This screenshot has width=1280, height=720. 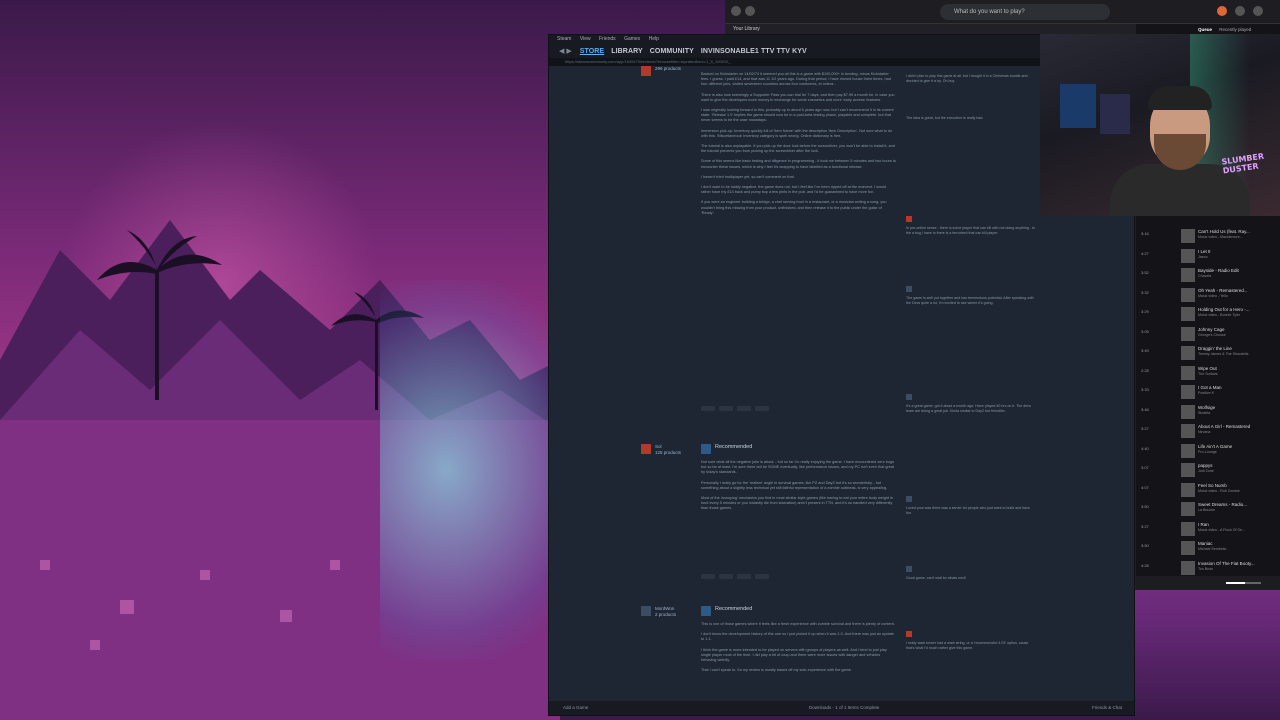 What do you see at coordinates (627, 51) in the screenshot?
I see `nav-library: LIBRARY` at bounding box center [627, 51].